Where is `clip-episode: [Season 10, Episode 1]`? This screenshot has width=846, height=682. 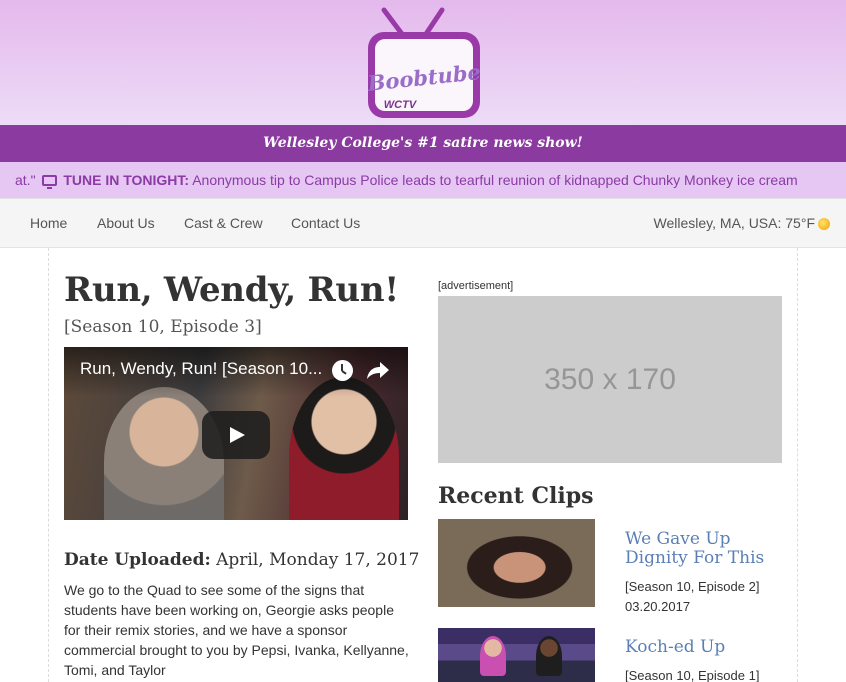 clip-episode: [Season 10, Episode 1] is located at coordinates (692, 675).